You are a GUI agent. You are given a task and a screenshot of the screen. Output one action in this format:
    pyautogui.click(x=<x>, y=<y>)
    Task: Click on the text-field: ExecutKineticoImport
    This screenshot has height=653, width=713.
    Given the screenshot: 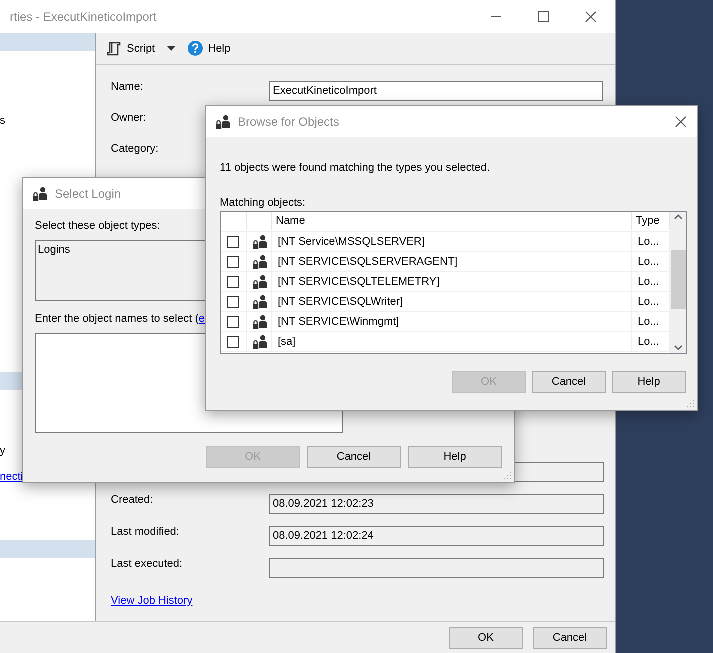 What is the action you would take?
    pyautogui.click(x=436, y=91)
    